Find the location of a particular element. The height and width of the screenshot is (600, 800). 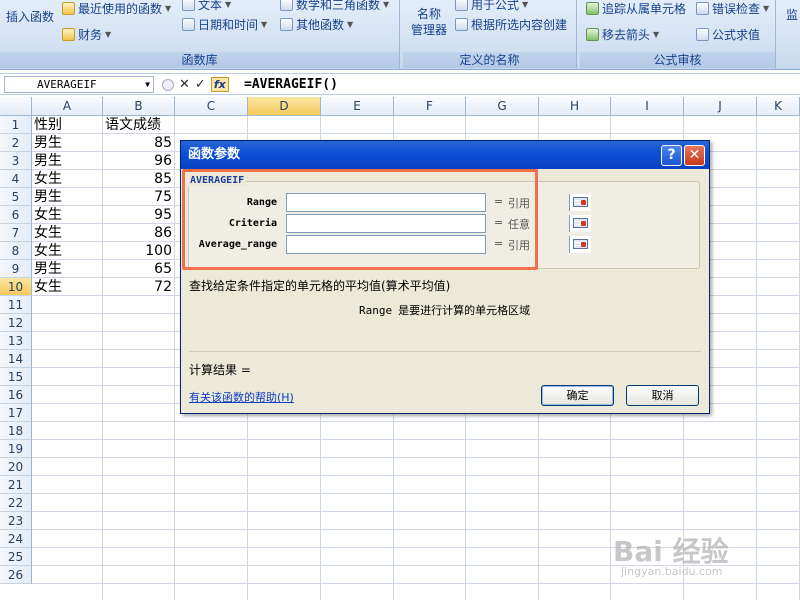

row-header: 15 is located at coordinates (16, 377).